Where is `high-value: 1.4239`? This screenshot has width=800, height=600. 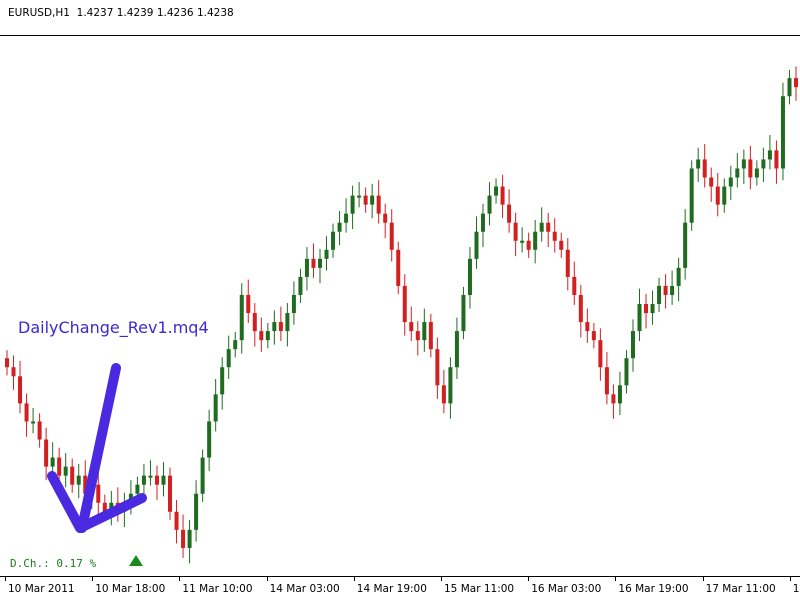 high-value: 1.4239 is located at coordinates (135, 13).